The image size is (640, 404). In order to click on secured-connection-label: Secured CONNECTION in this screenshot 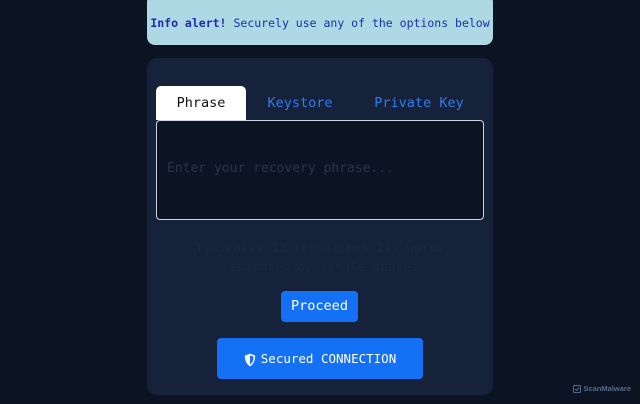, I will do `click(328, 358)`.